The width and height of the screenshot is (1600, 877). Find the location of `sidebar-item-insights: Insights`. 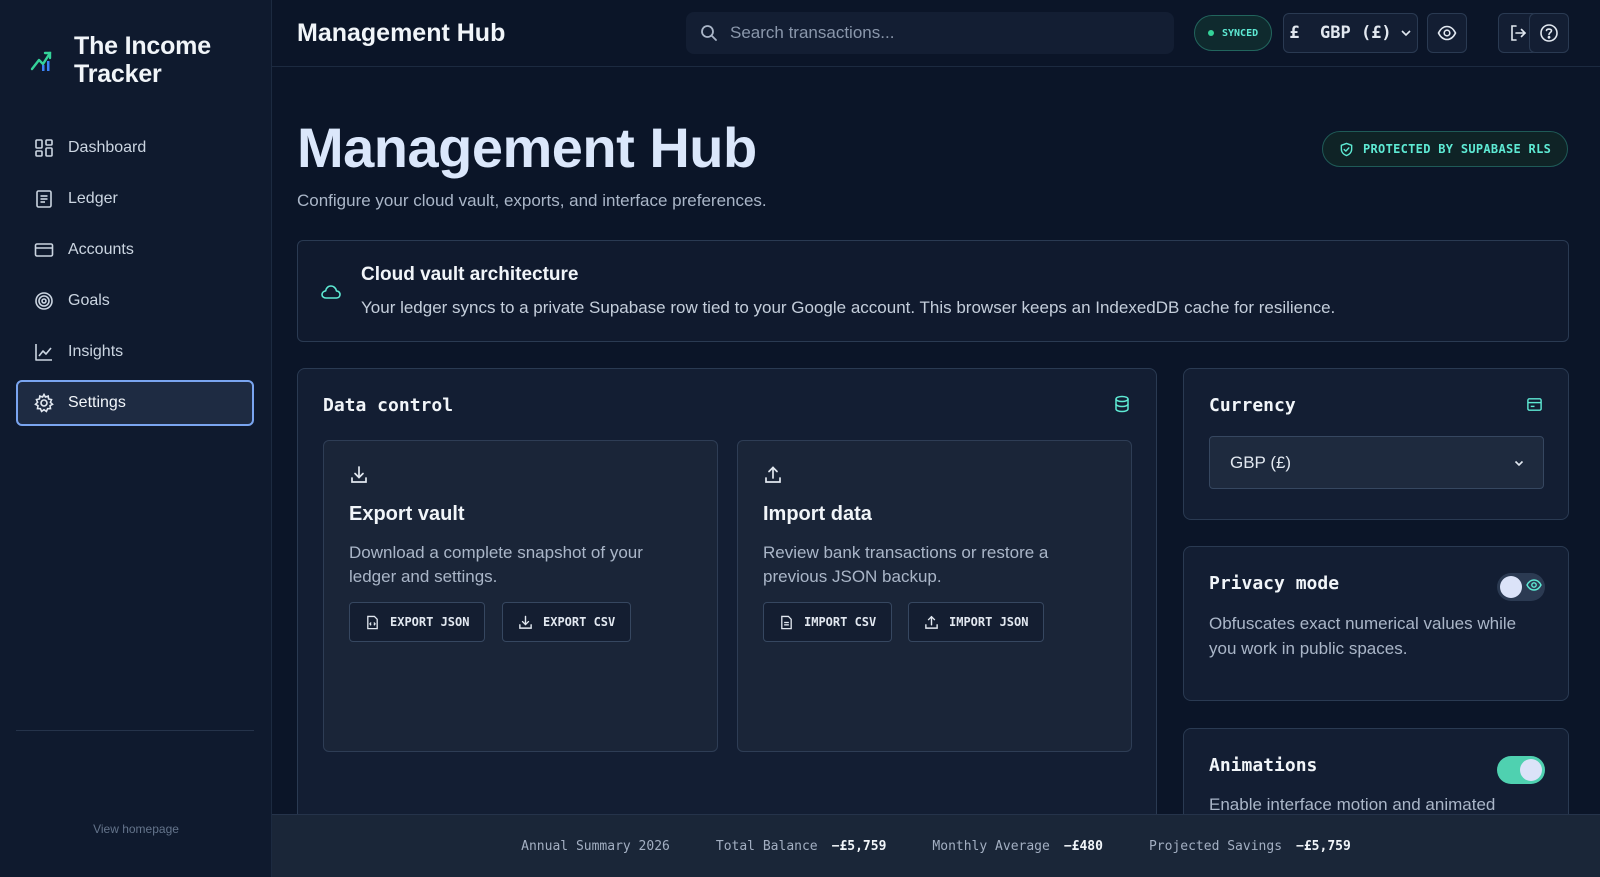

sidebar-item-insights: Insights is located at coordinates (135, 352).